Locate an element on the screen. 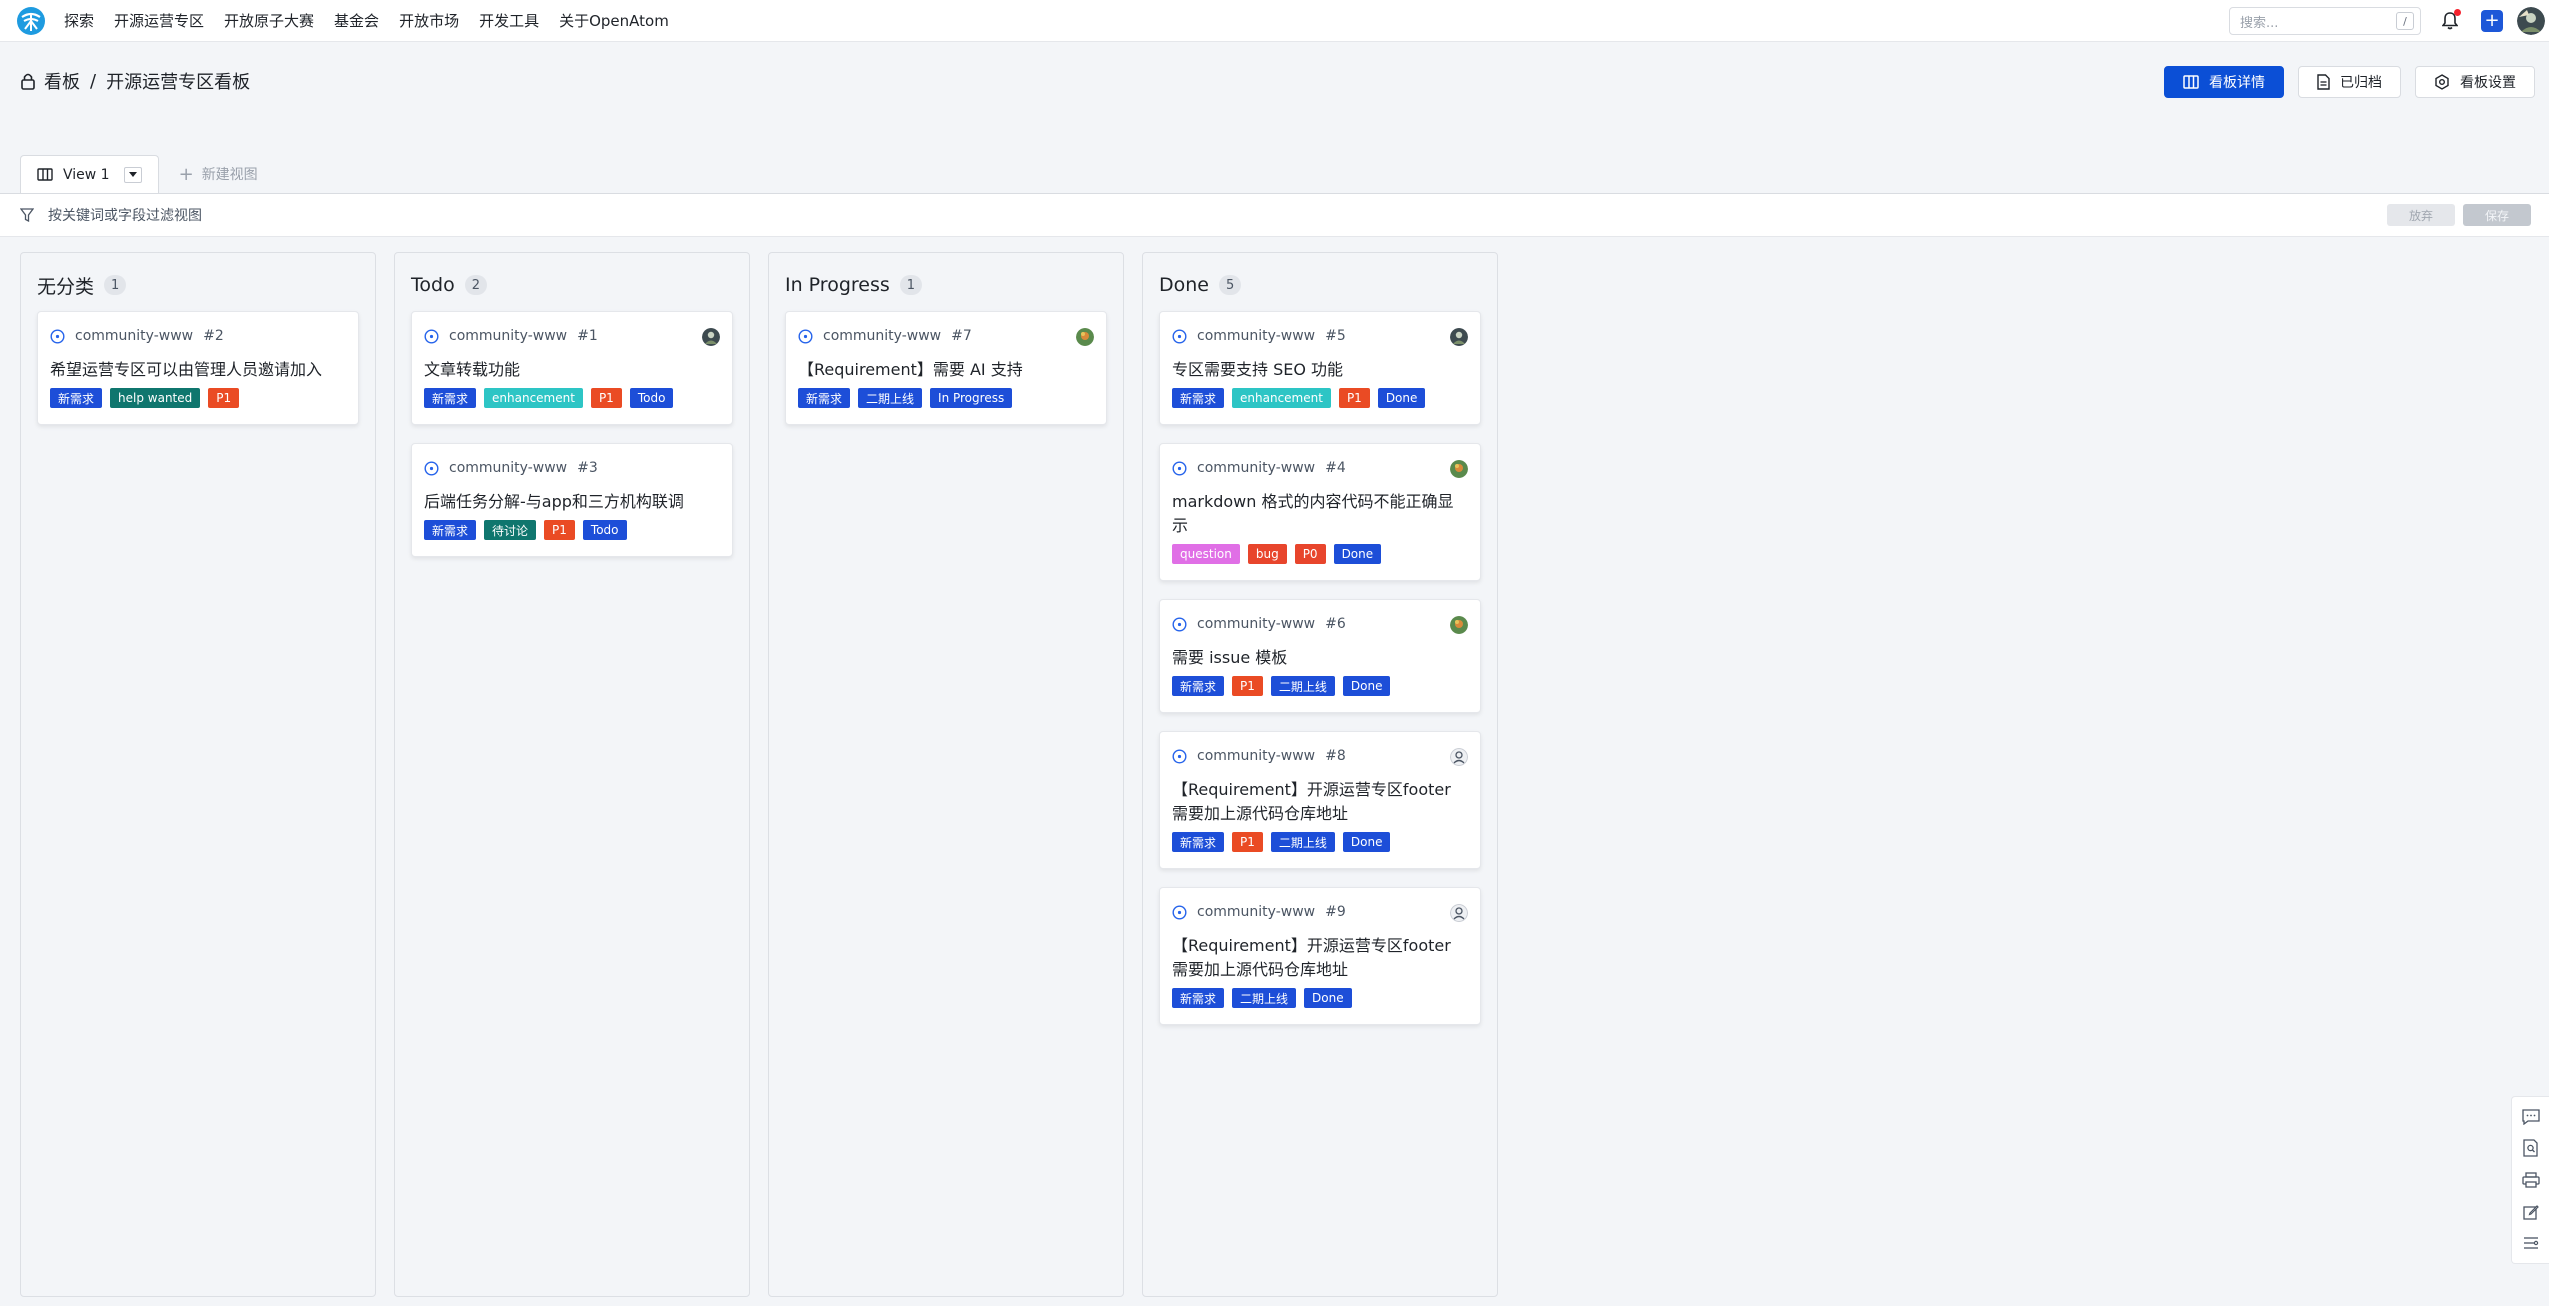 Image resolution: width=2549 pixels, height=1306 pixels. new-view-button: + 新建视图 is located at coordinates (218, 174).